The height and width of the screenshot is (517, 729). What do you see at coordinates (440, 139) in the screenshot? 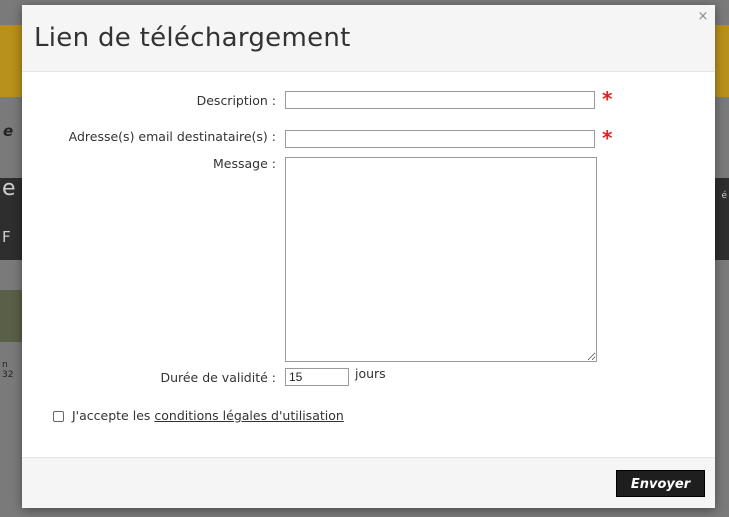
I see `email-input` at bounding box center [440, 139].